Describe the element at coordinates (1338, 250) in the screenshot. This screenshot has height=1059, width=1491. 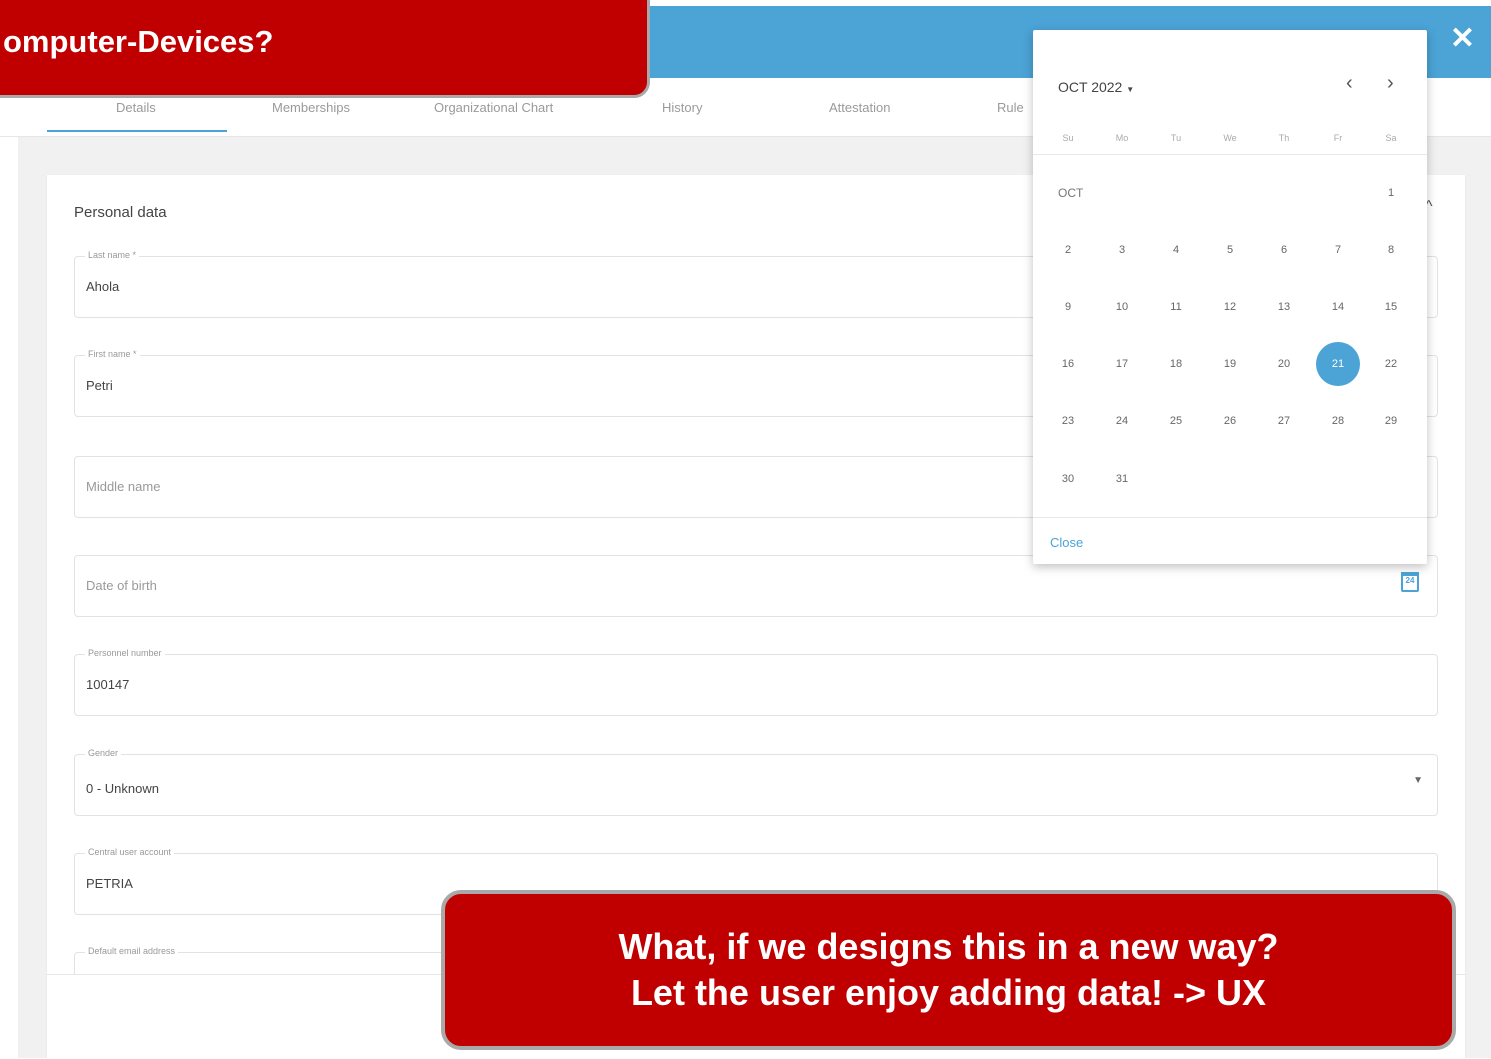
I see `calendar-day: 7` at that location.